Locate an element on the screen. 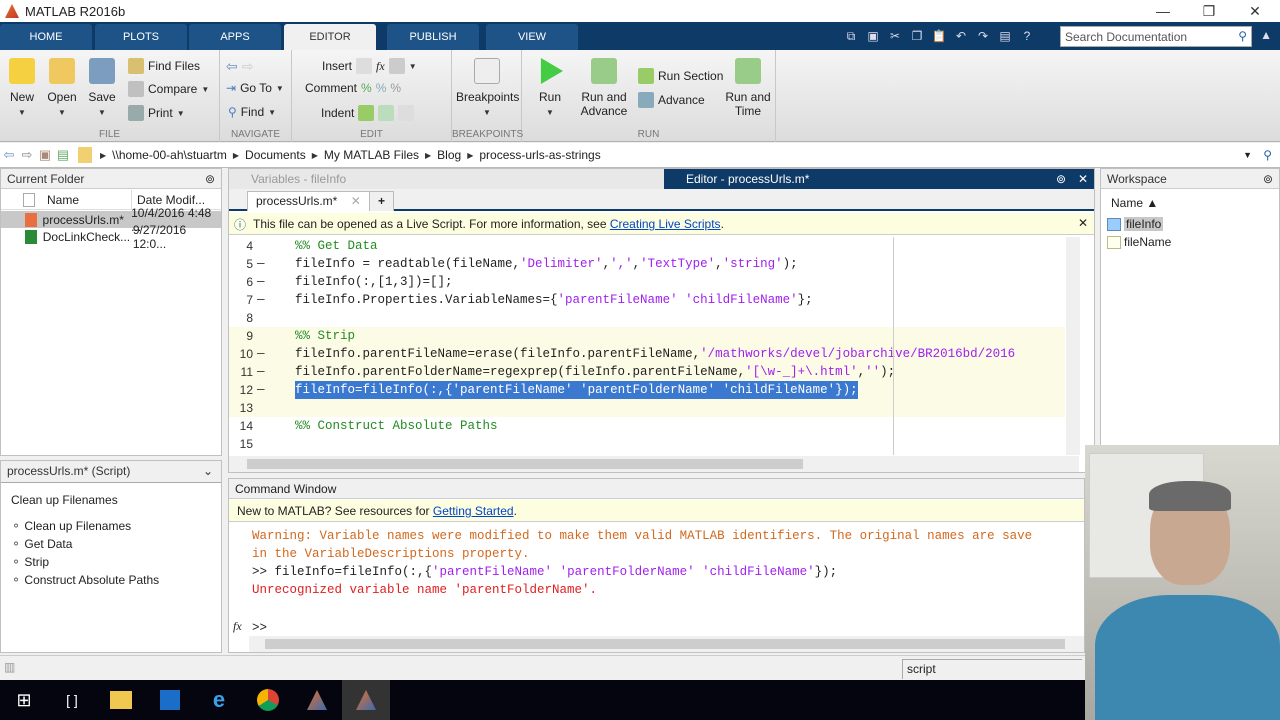 The width and height of the screenshot is (1280, 720). indent-button: Indent is located at coordinates (368, 113).